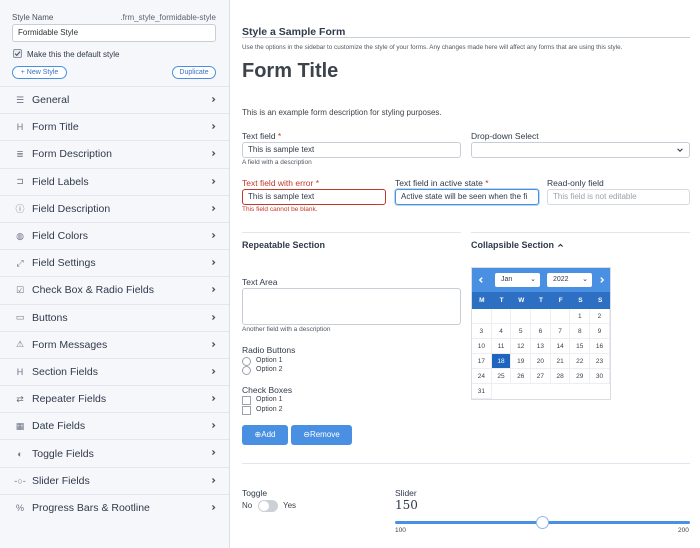  I want to click on month-select: Jan ⌄, so click(517, 280).